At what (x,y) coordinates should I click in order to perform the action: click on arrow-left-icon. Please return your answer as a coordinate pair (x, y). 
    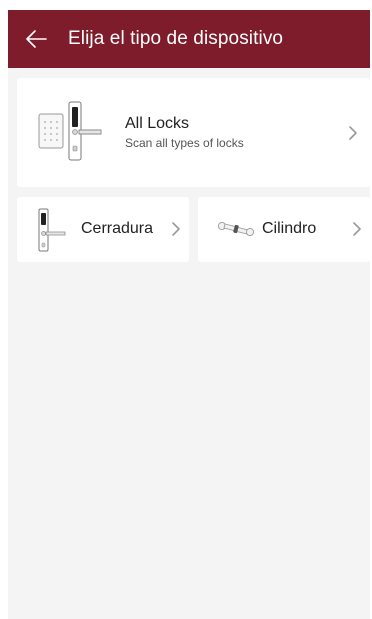
    Looking at the image, I should click on (36, 39).